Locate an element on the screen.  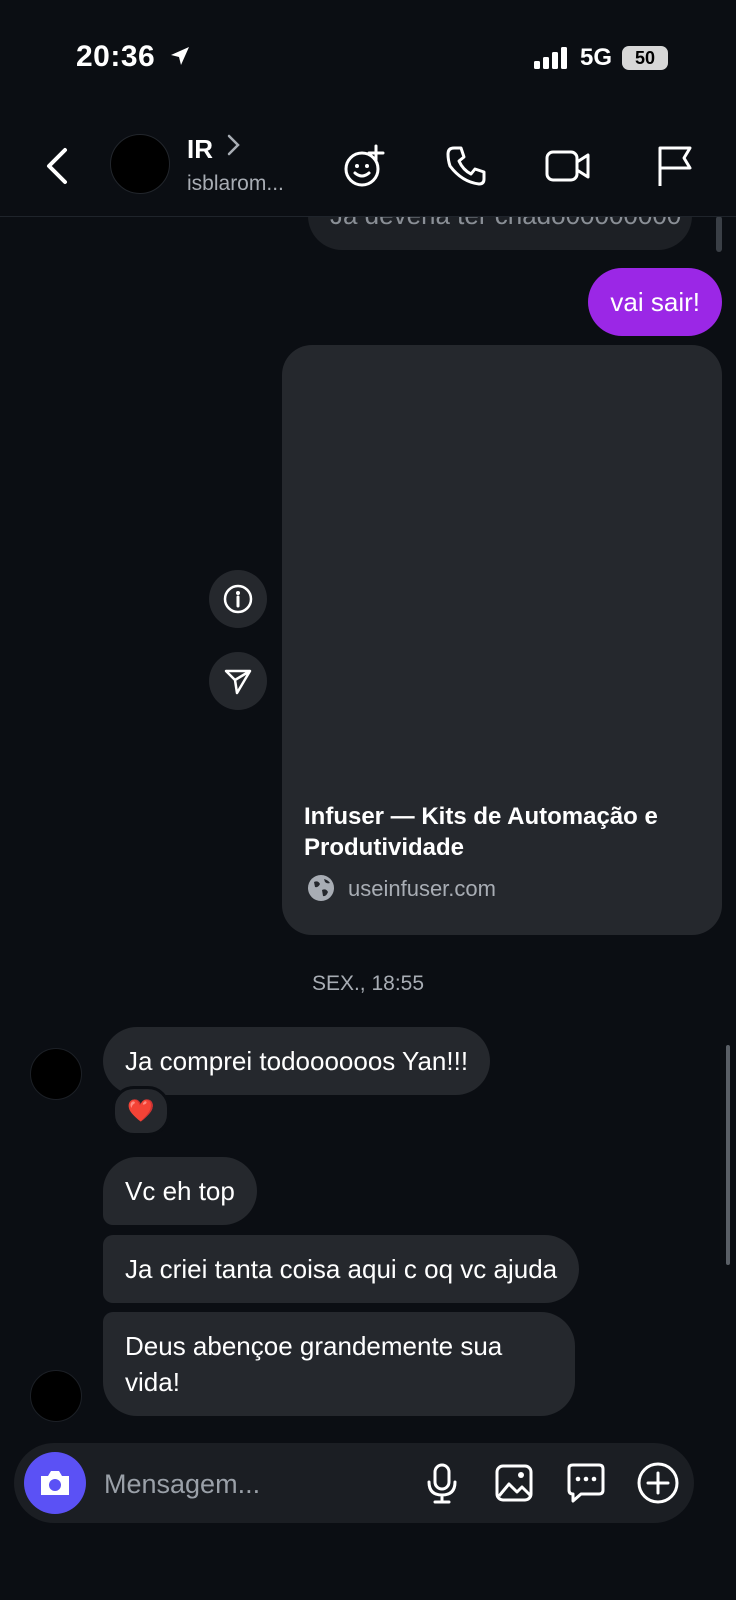
sticker-add-button is located at coordinates (366, 166).